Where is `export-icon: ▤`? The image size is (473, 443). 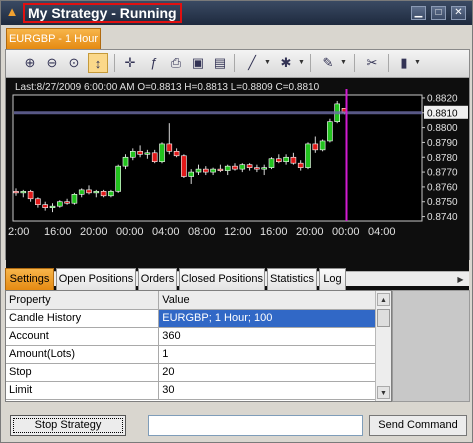 export-icon: ▤ is located at coordinates (220, 63).